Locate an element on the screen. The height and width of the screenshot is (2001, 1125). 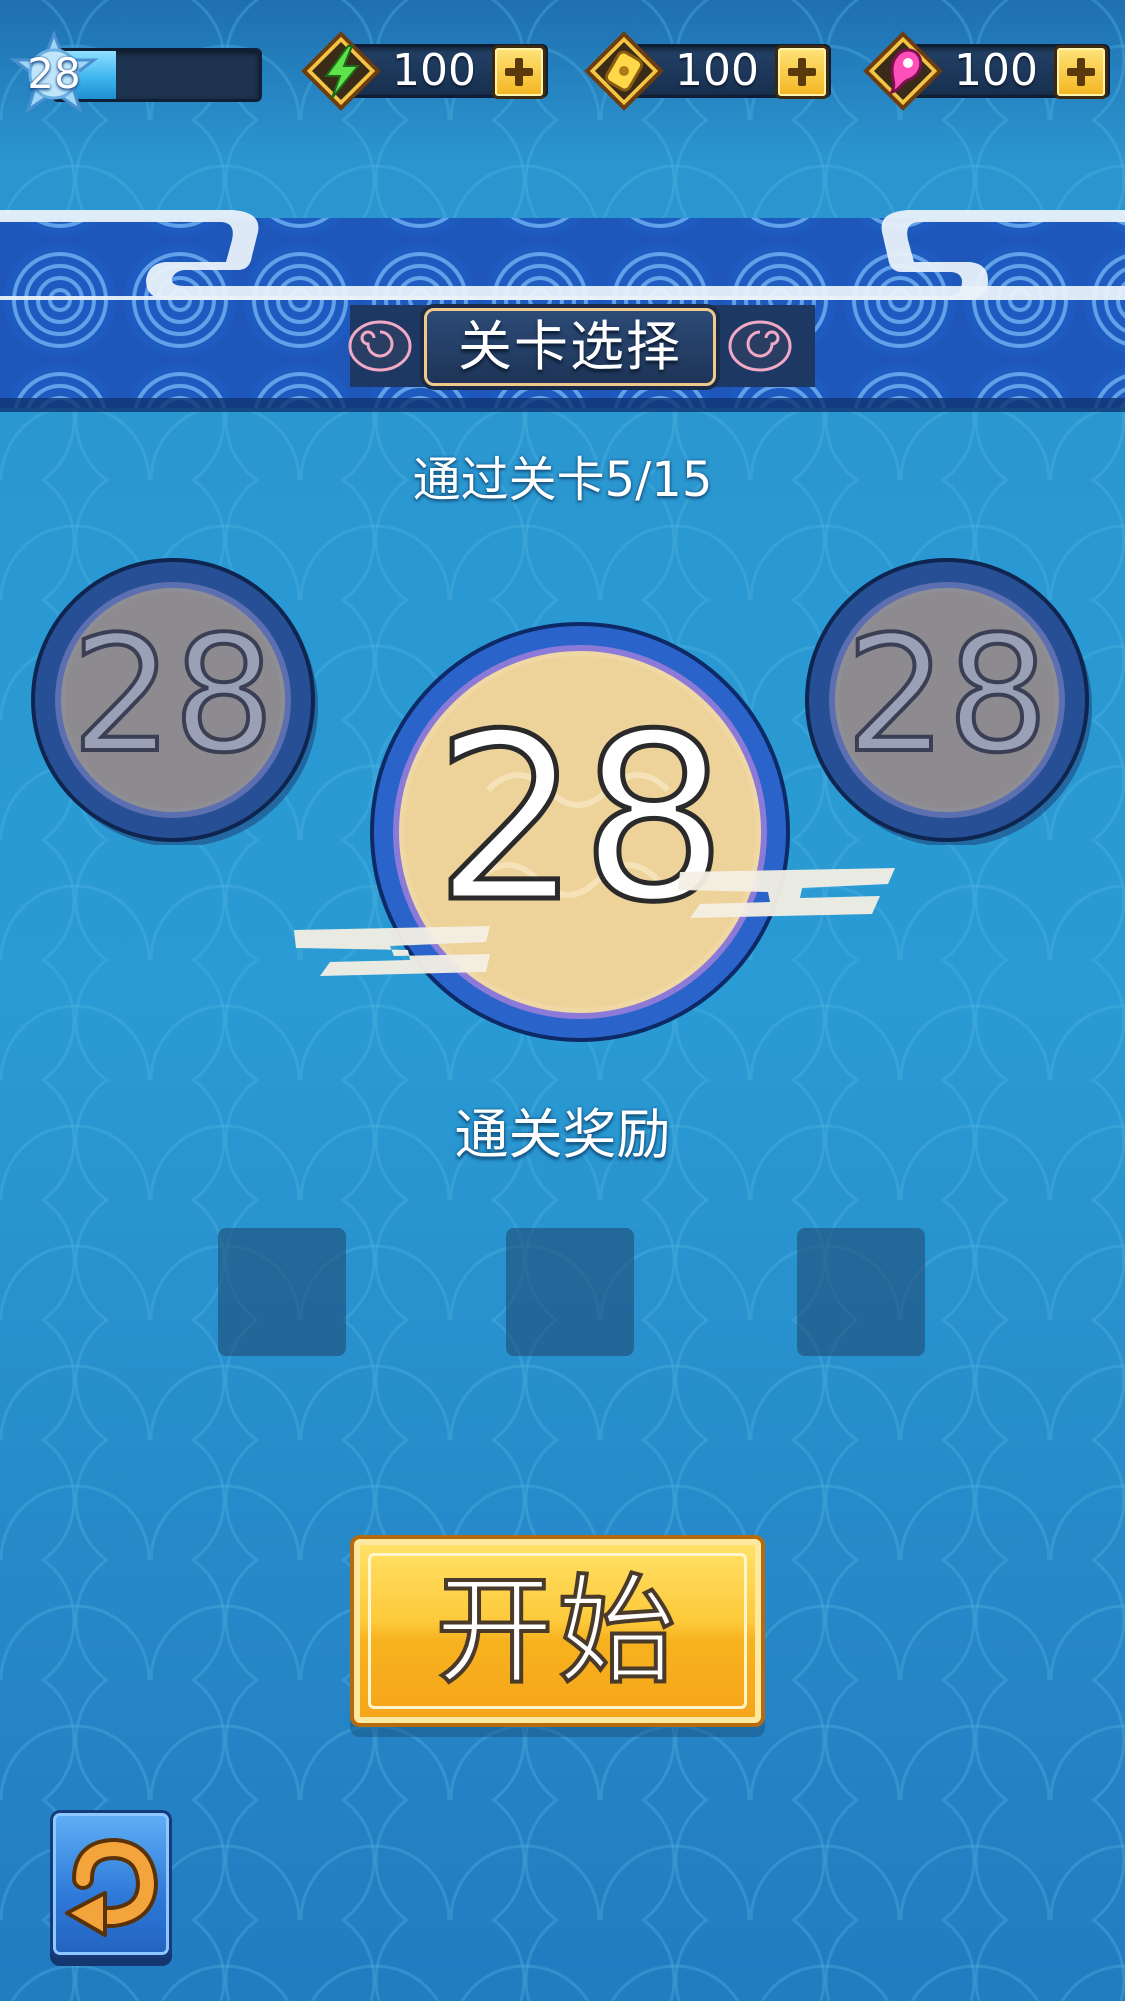
gold-counter: 100 is located at coordinates (707, 71).